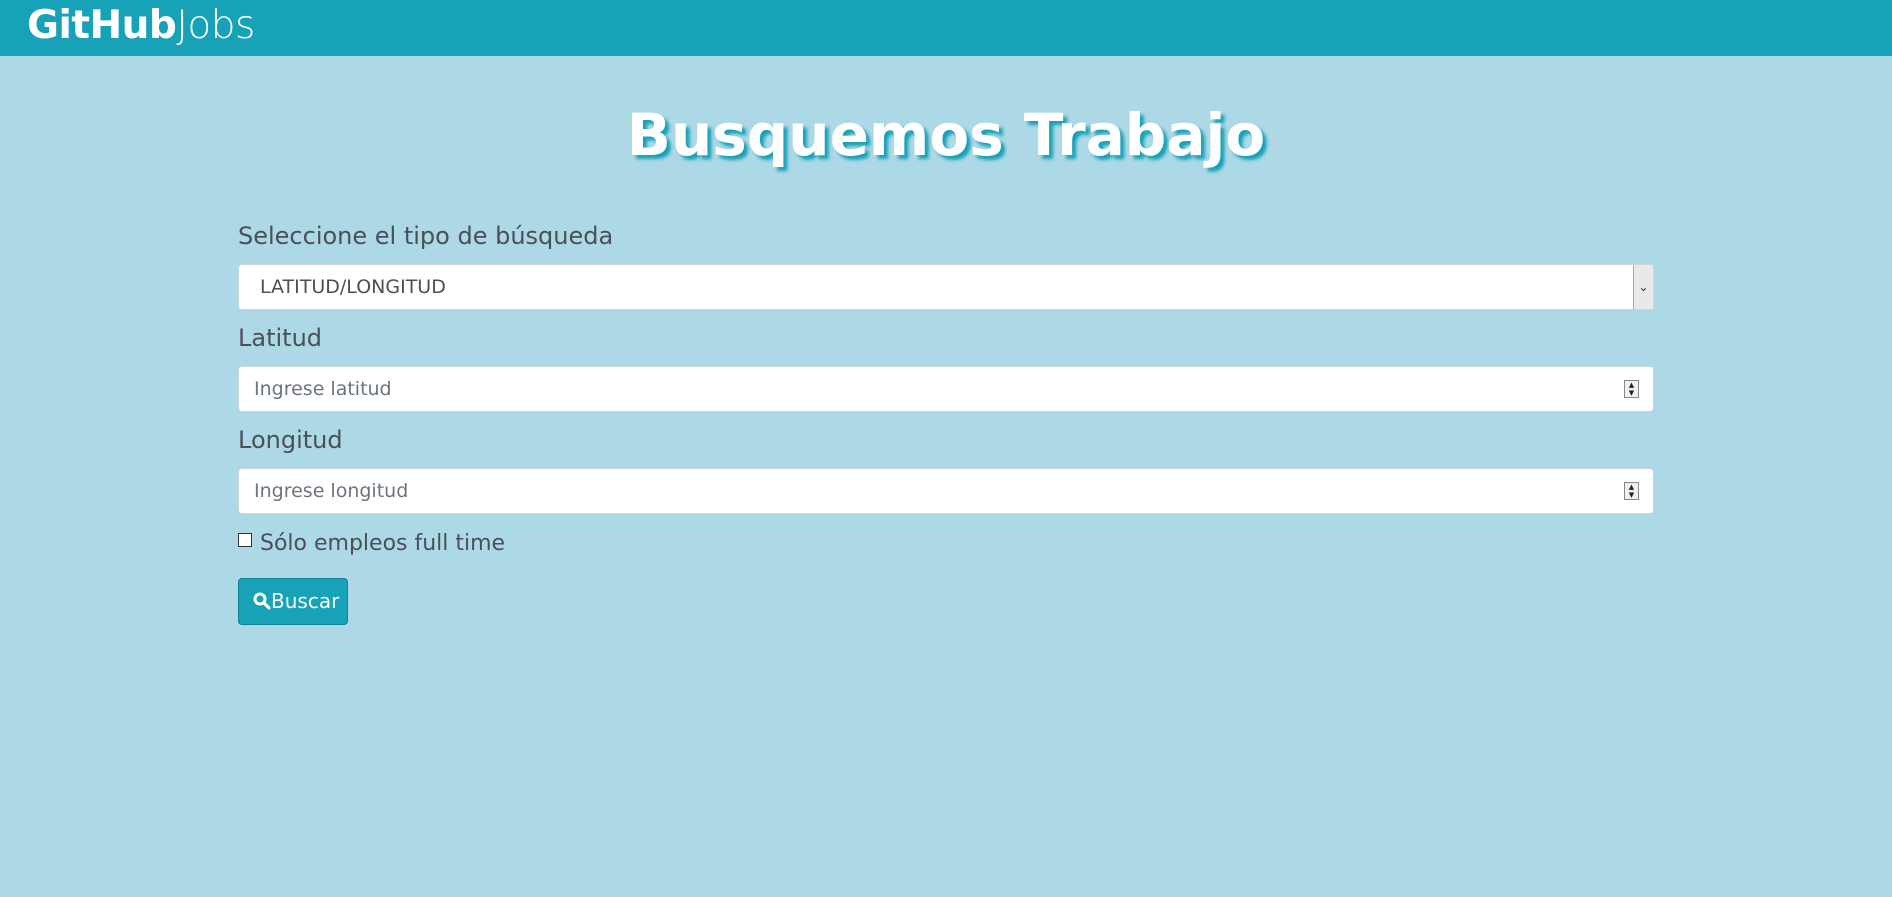 The height and width of the screenshot is (897, 1892). I want to click on navbar: GitHubJobs, so click(946, 28).